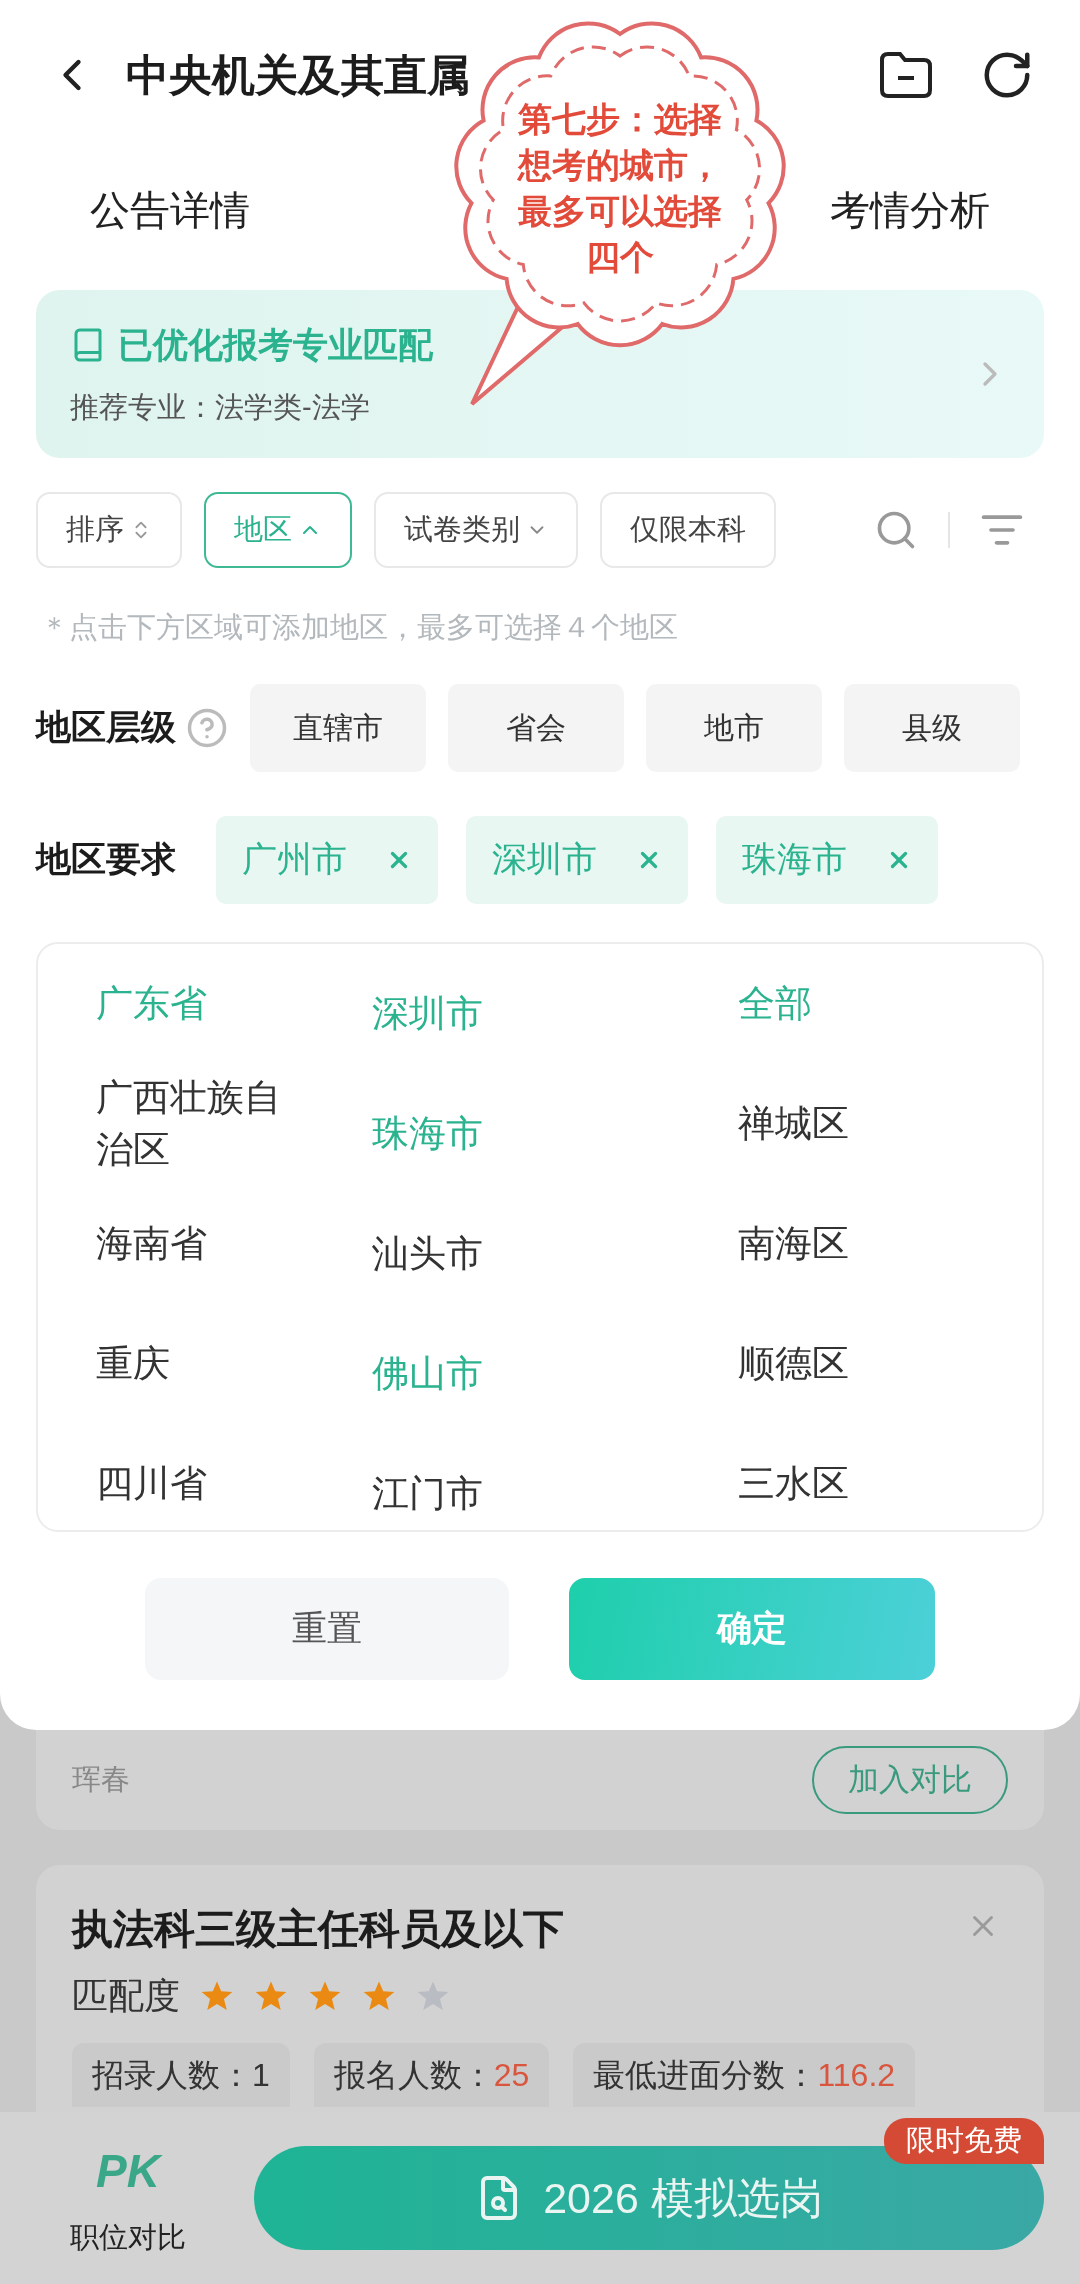 This screenshot has width=1080, height=2284. Describe the element at coordinates (196, 1363) in the screenshot. I see `region-option: 重庆` at that location.